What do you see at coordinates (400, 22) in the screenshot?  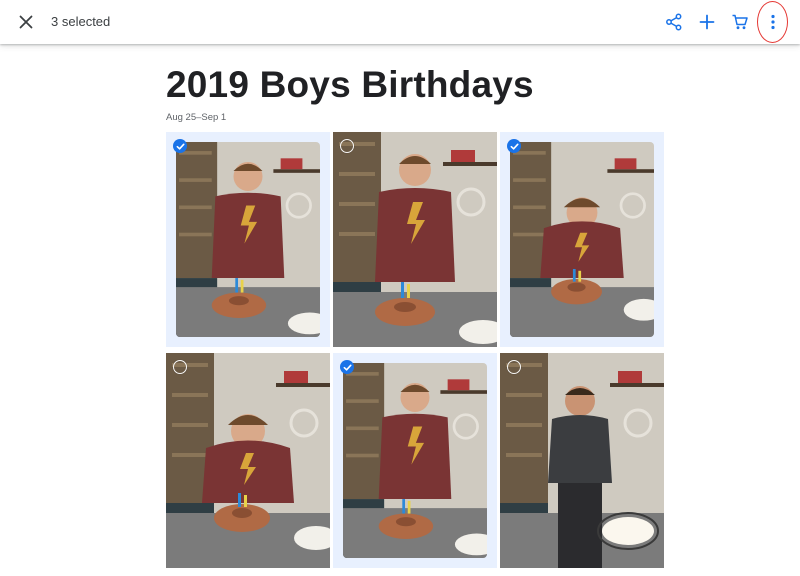 I see `top-app-bar: 3 selected` at bounding box center [400, 22].